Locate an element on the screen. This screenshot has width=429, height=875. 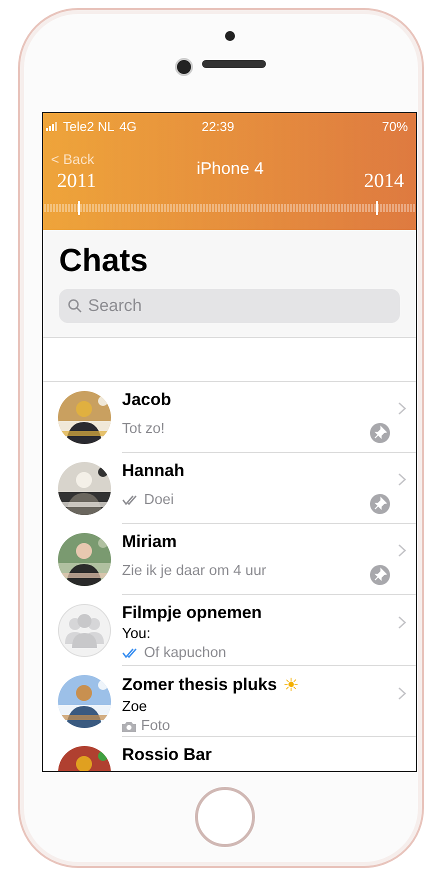
chat-row: Miriam Zie ik je daar om 4 uur is located at coordinates (269, 559).